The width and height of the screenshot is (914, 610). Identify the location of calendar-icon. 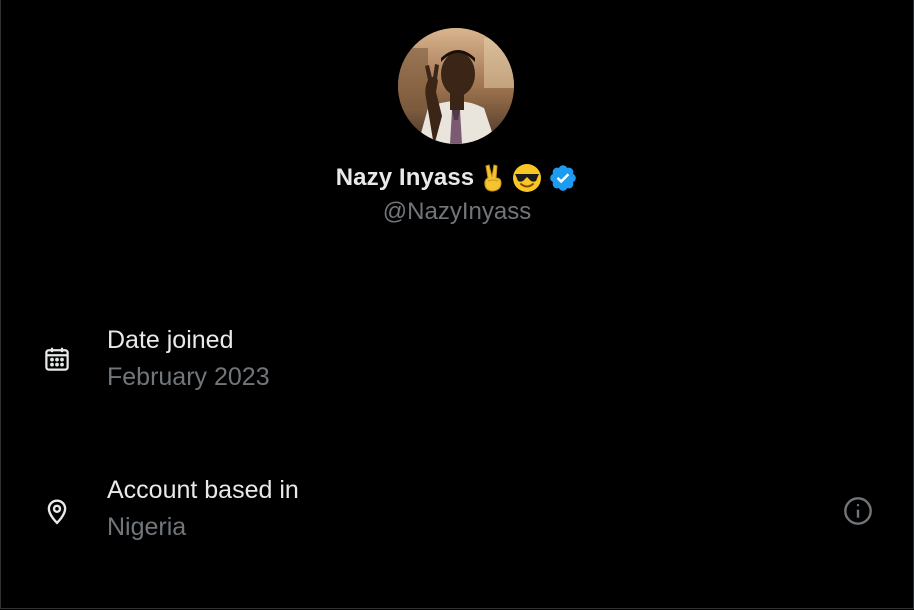
(57, 359).